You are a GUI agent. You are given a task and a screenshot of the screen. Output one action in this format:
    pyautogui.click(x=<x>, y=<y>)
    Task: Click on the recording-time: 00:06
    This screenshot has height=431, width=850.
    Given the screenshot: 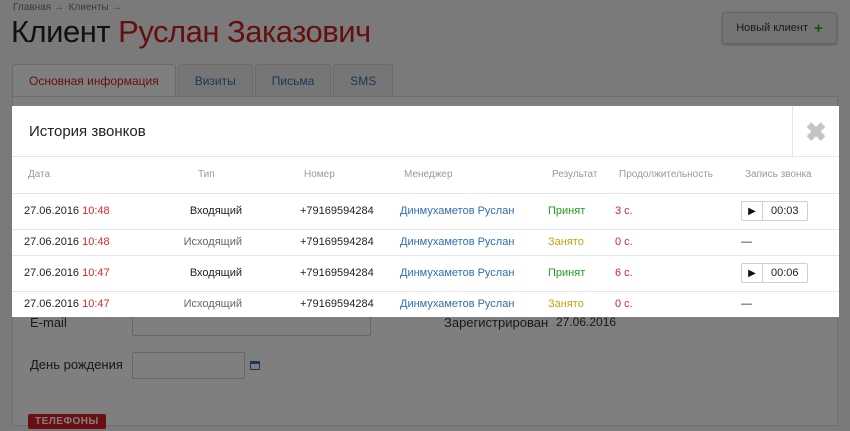 What is the action you would take?
    pyautogui.click(x=785, y=273)
    